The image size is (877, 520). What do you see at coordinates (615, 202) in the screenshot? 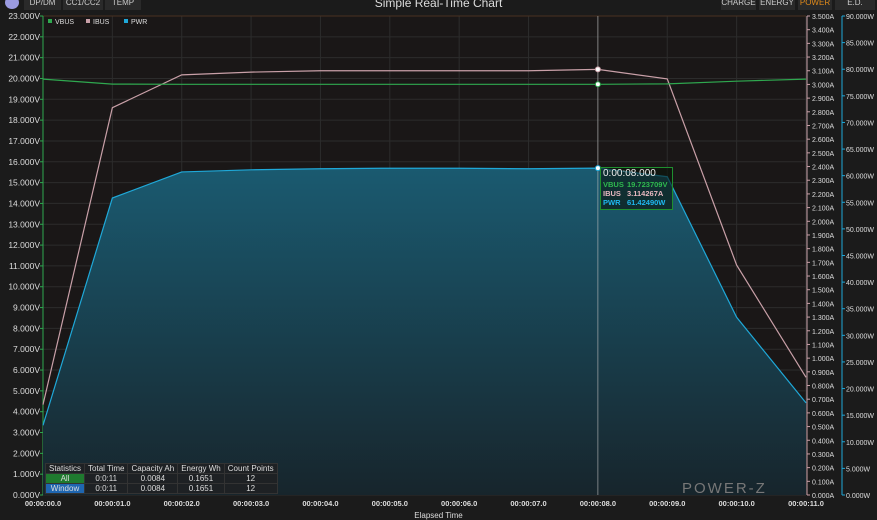
I see `tooltip-pwr-label: PWR` at bounding box center [615, 202].